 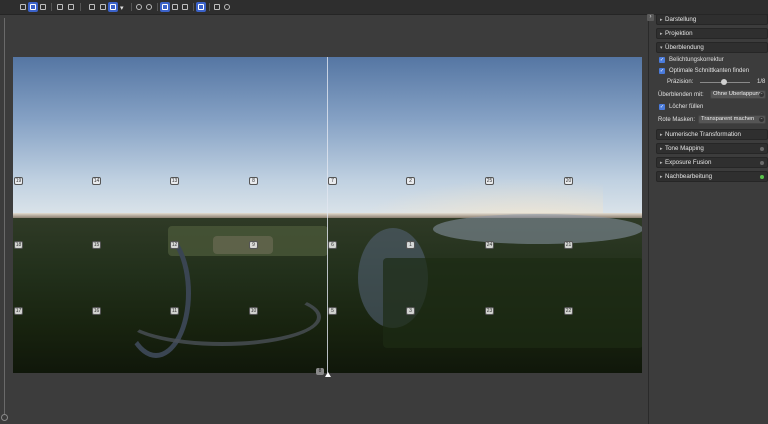 I want to click on scroll-knob, so click(x=4, y=417).